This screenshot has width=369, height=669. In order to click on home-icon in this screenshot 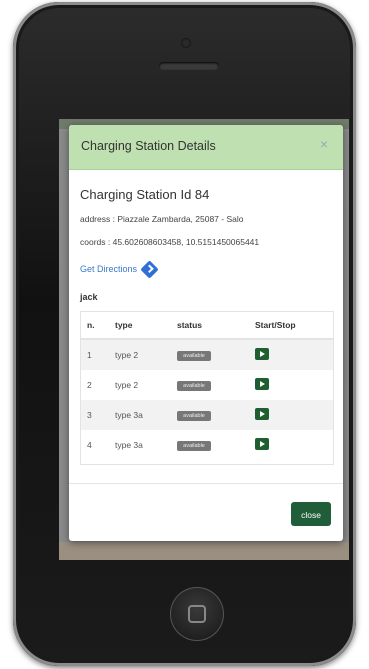, I will do `click(197, 614)`.